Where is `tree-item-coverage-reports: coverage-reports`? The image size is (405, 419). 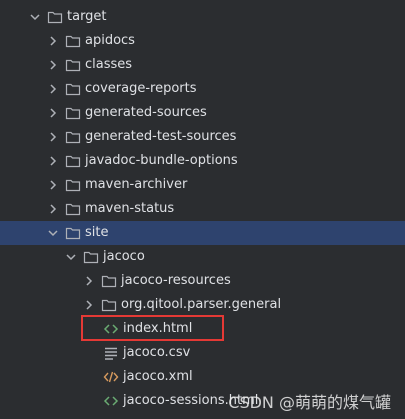
tree-item-coverage-reports: coverage-reports is located at coordinates (202, 89).